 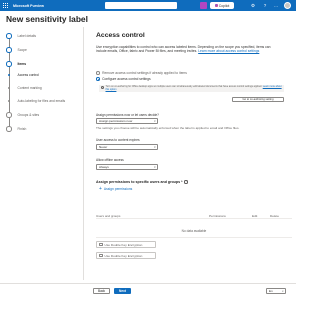 I want to click on search-input, so click(x=141, y=5).